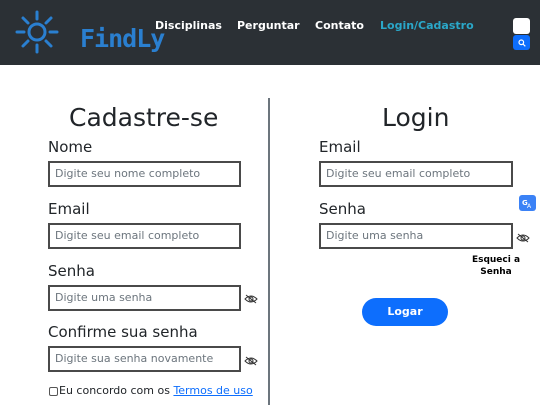  I want to click on nav-disciplinas: Disciplinas, so click(188, 25).